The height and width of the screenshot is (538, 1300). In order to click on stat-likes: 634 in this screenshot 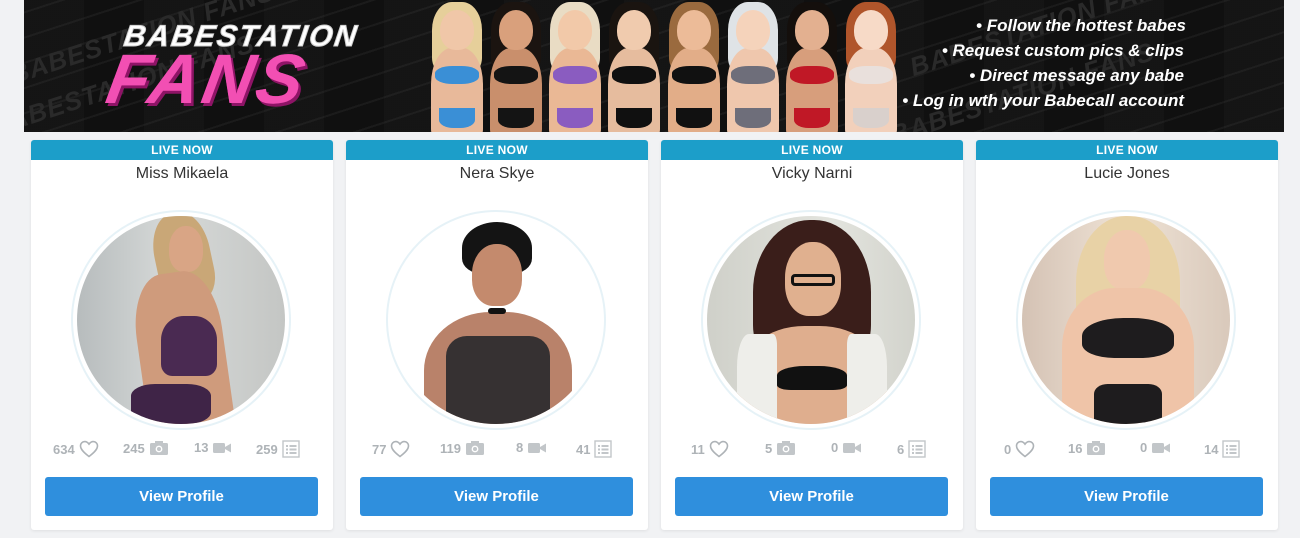, I will do `click(76, 449)`.